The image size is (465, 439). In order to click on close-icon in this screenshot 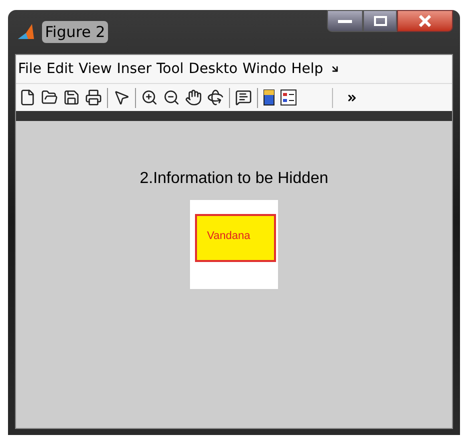, I will do `click(425, 21)`.